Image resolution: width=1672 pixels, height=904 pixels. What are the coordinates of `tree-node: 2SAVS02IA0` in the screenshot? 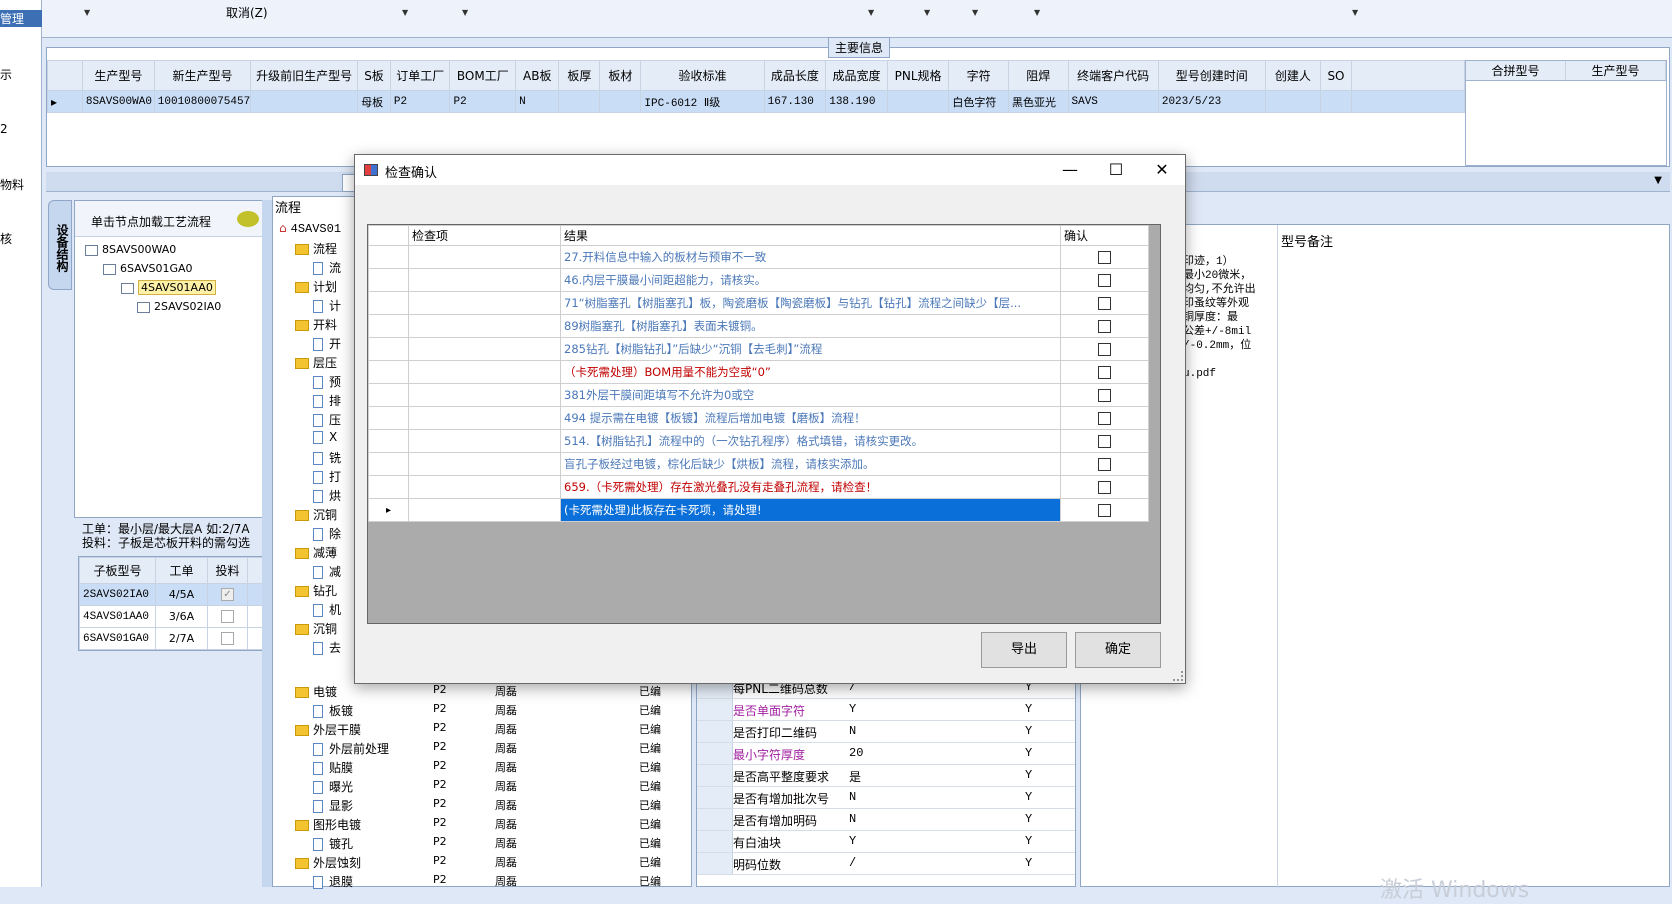 It's located at (179, 306).